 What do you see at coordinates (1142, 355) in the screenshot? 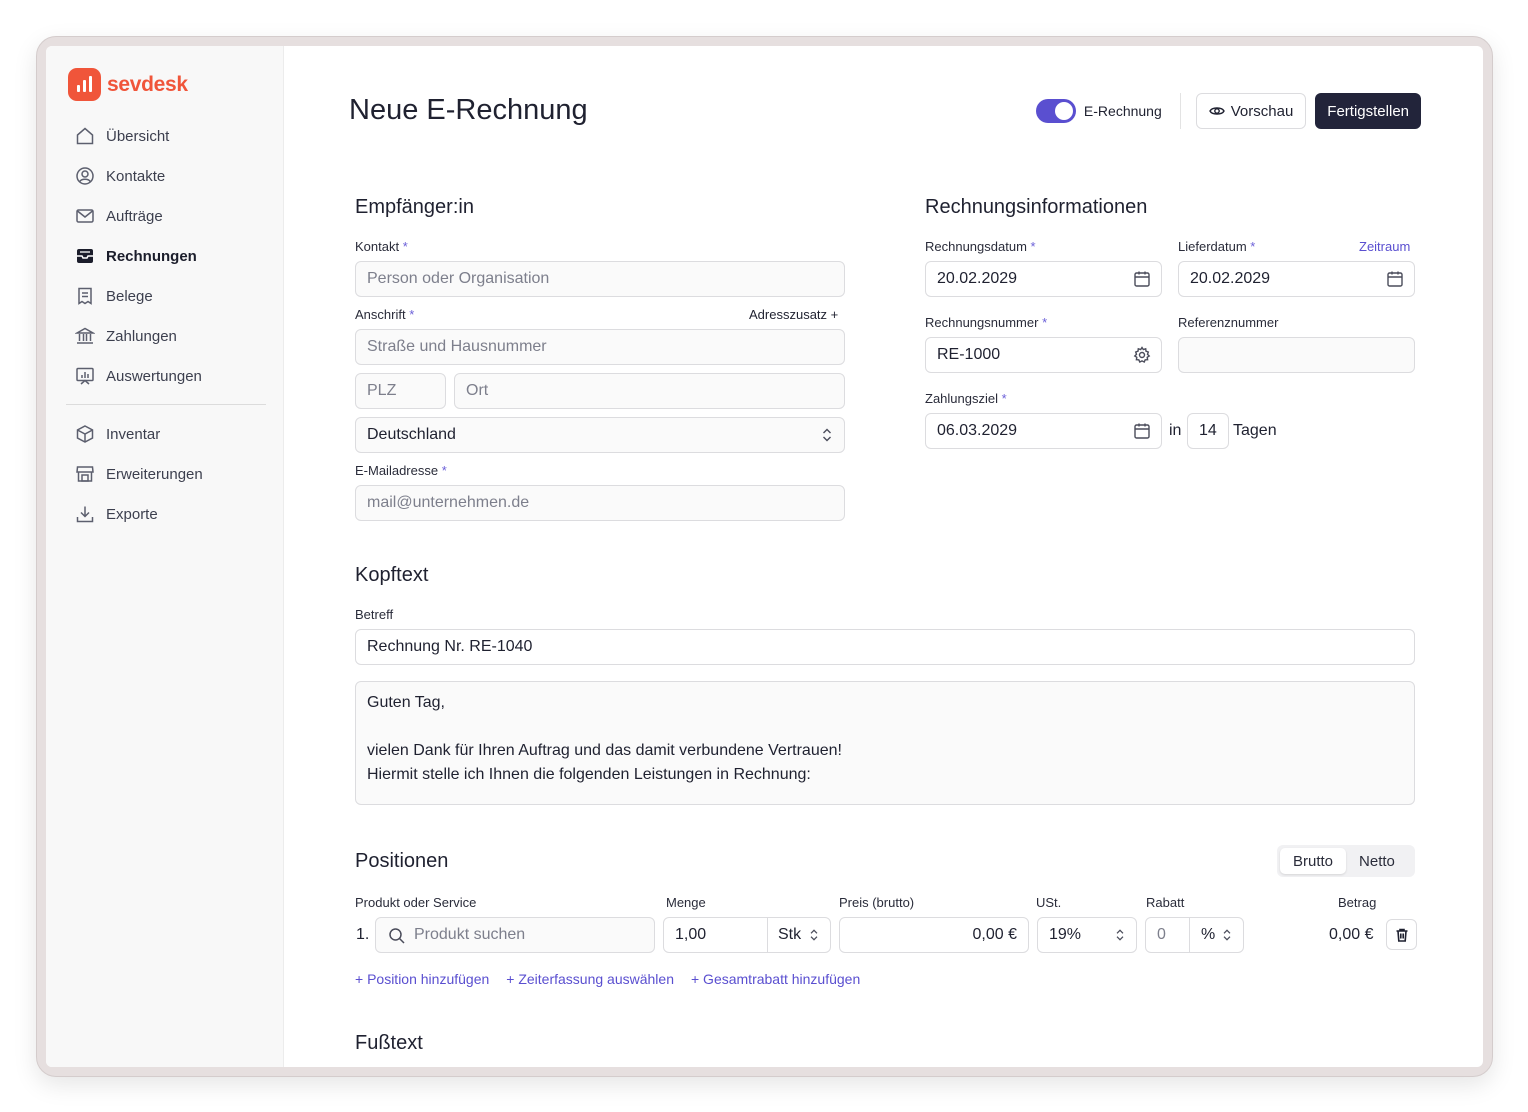
I see `gear-icon` at bounding box center [1142, 355].